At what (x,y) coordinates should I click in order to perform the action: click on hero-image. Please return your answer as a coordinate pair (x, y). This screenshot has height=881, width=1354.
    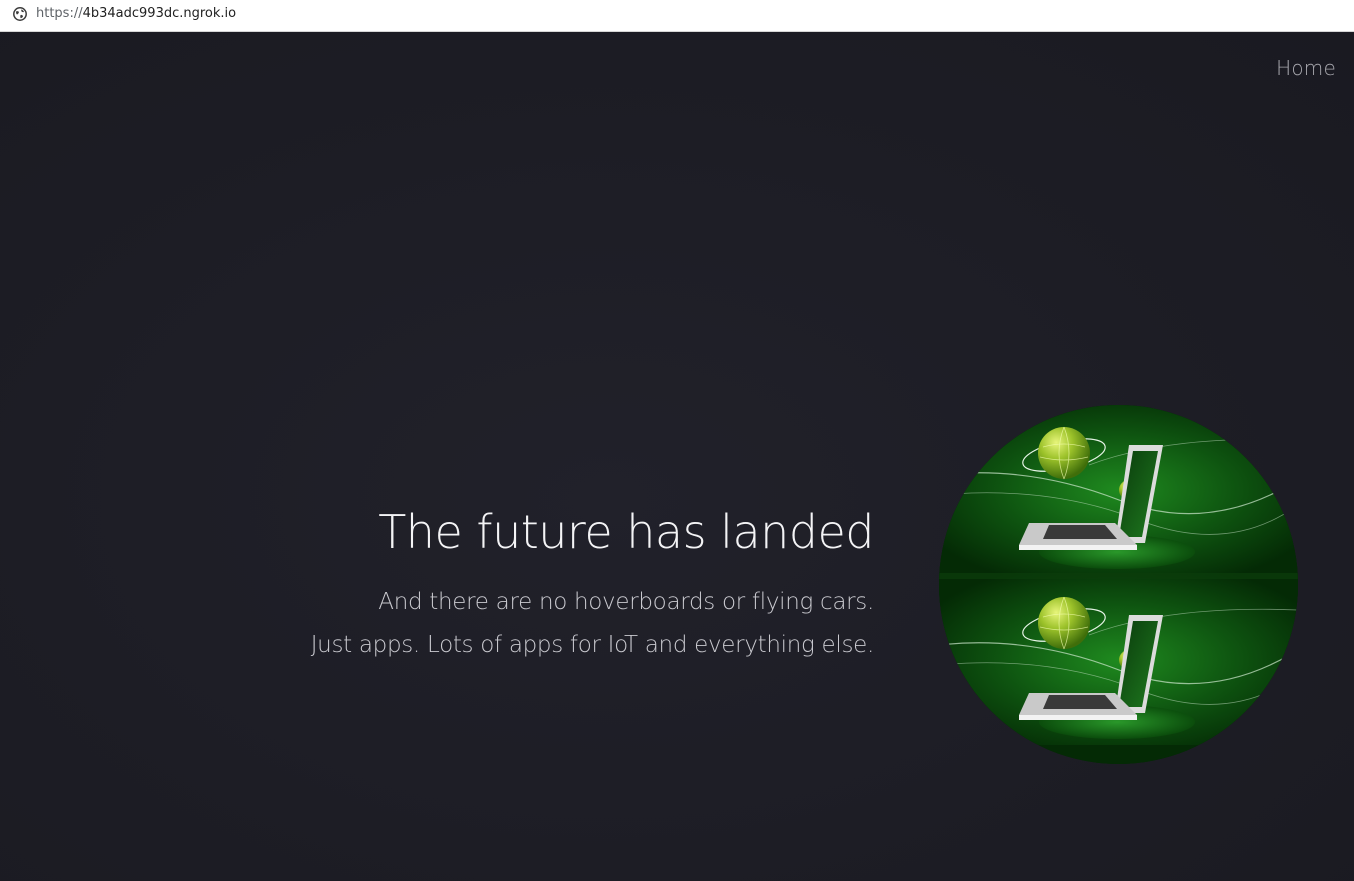
    Looking at the image, I should click on (1118, 584).